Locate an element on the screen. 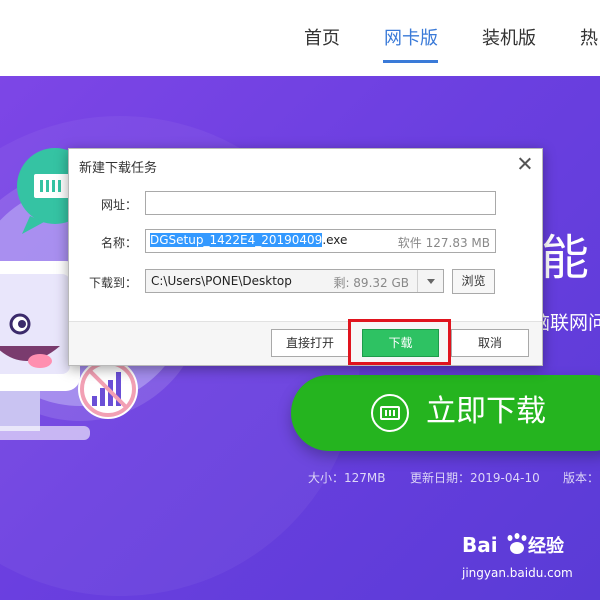 The width and height of the screenshot is (600, 600). cancel-button: 取消 is located at coordinates (490, 343).